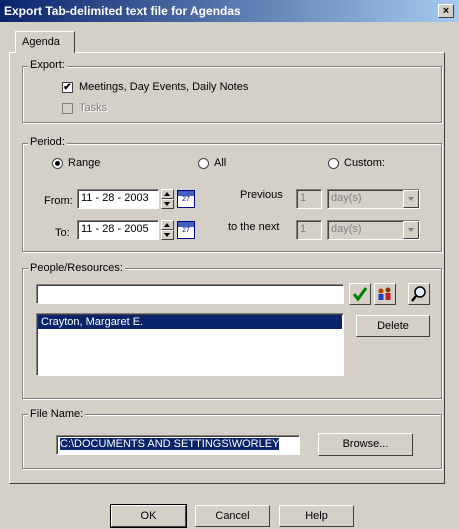 The height and width of the screenshot is (529, 459). I want to click on previous-label: Previous, so click(261, 195).